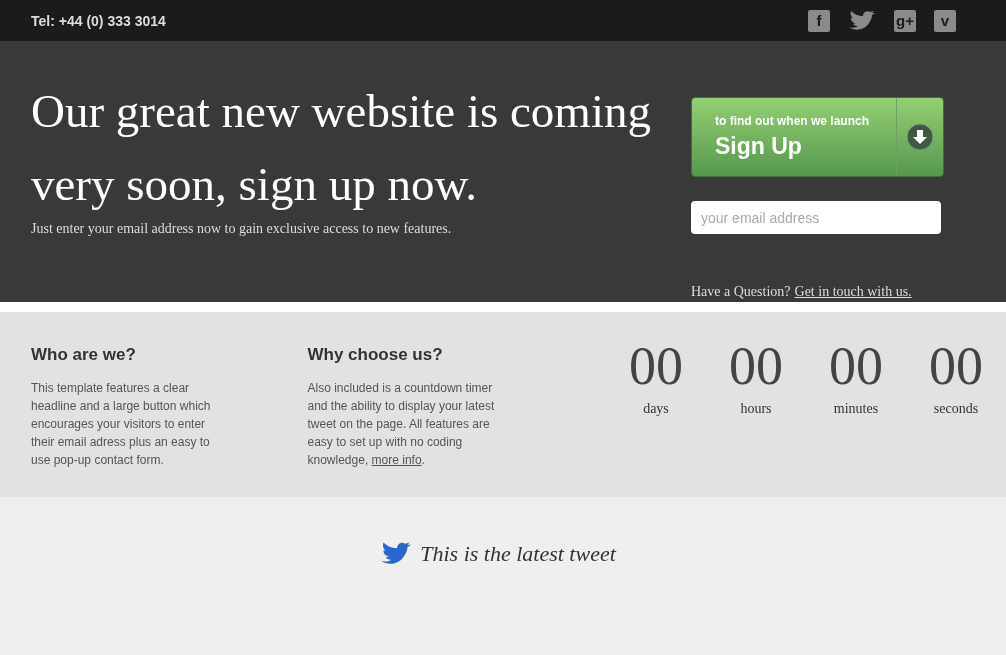 This screenshot has height=655, width=1006. Describe the element at coordinates (242, 229) in the screenshot. I see `subtitle: Just enter your email address now to gain exclusive access to new features.` at that location.